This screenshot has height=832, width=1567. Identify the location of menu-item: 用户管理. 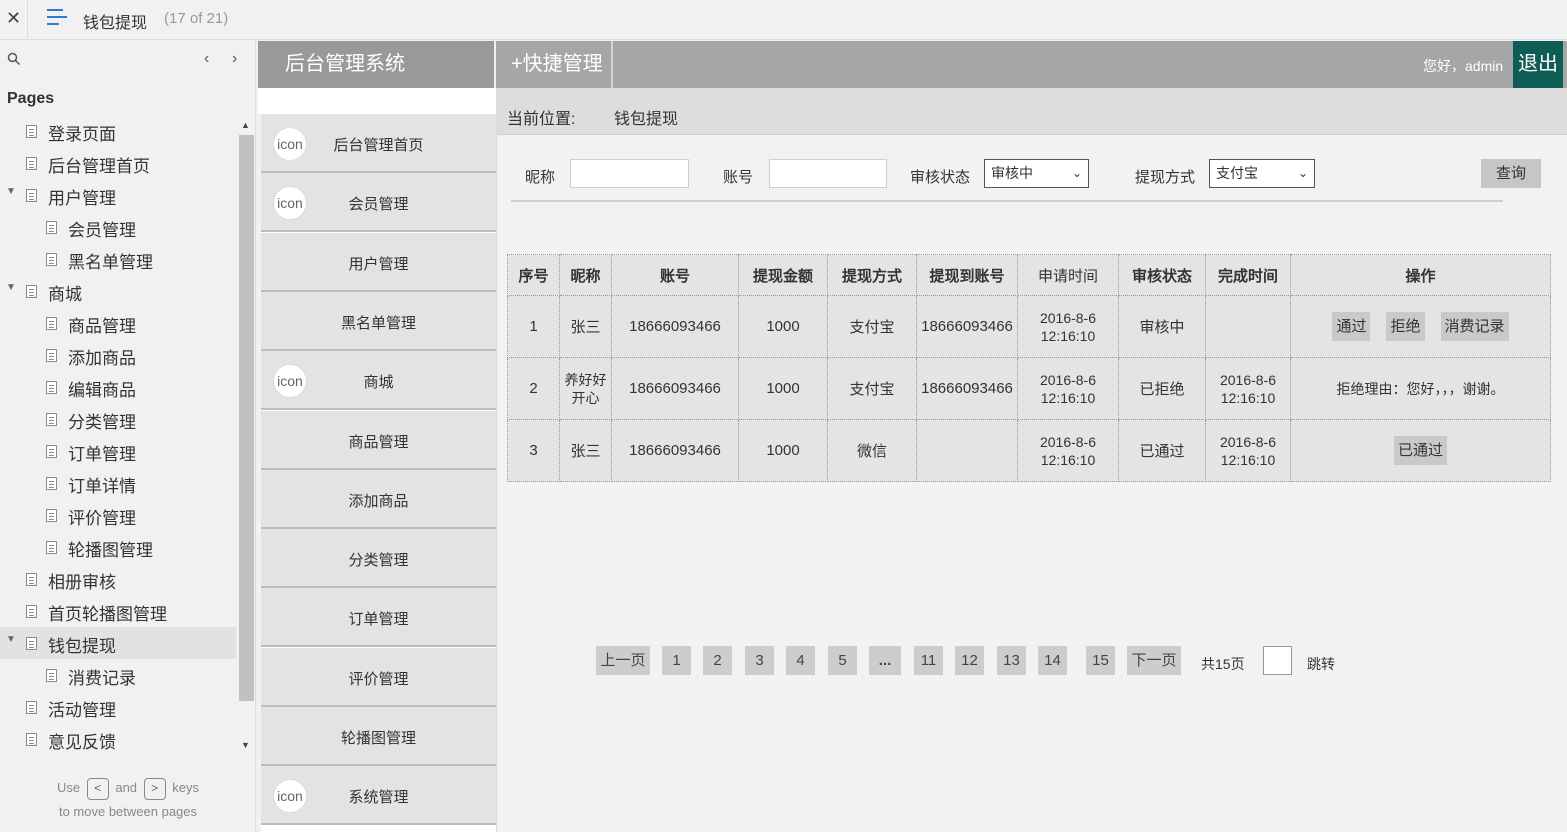
(378, 262).